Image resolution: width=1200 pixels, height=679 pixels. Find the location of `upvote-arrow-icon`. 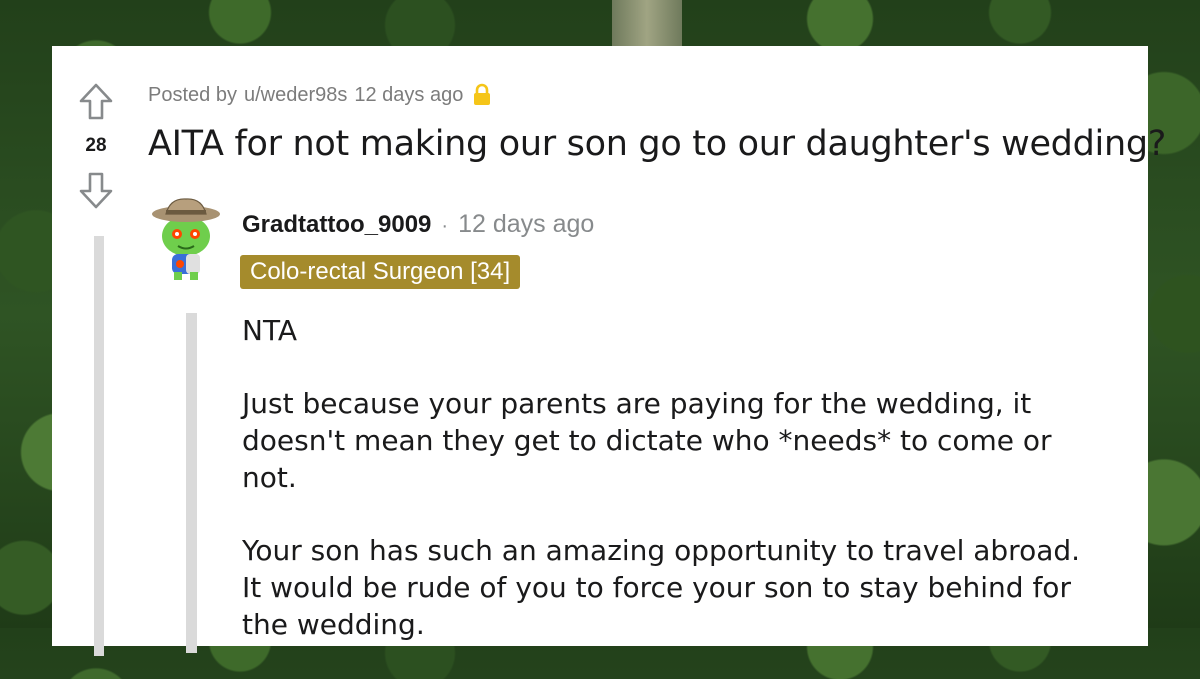

upvote-arrow-icon is located at coordinates (96, 102).